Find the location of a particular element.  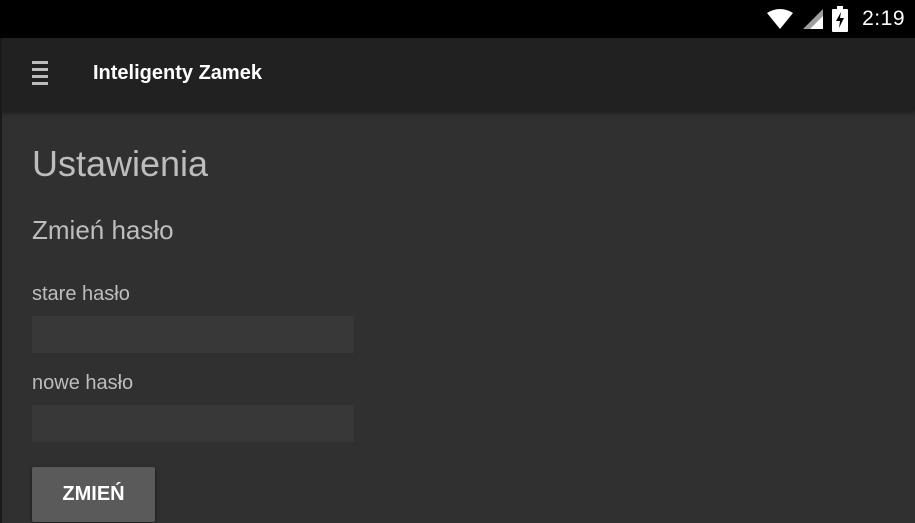

window-edge is located at coordinates (1, 280).